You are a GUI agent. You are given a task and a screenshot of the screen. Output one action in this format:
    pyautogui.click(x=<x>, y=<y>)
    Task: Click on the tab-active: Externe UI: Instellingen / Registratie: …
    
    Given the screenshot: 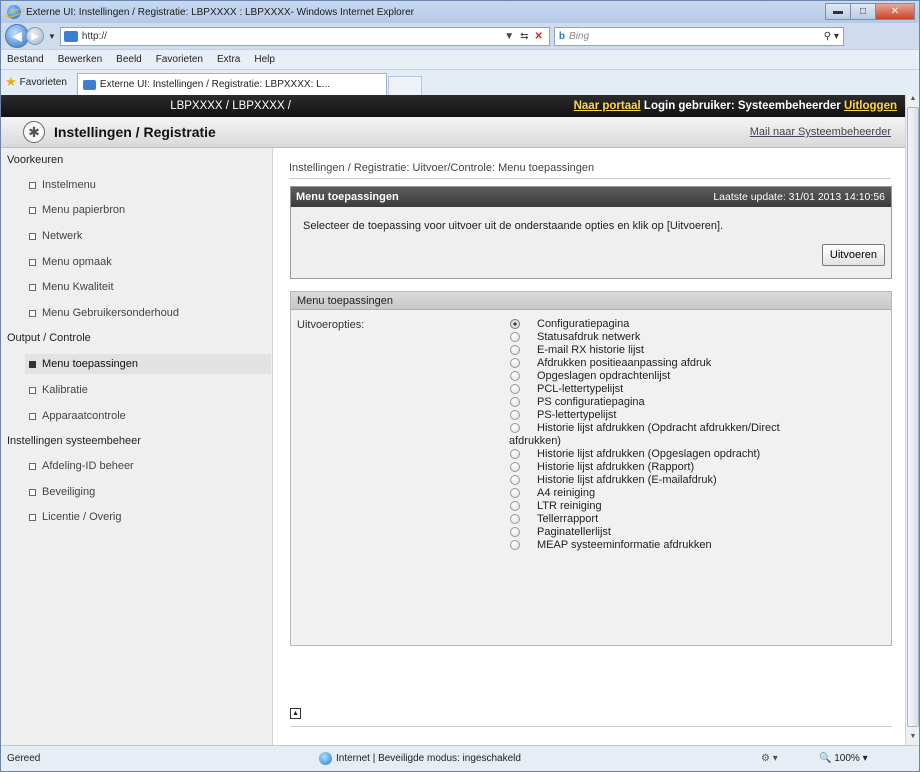 What is the action you would take?
    pyautogui.click(x=231, y=84)
    